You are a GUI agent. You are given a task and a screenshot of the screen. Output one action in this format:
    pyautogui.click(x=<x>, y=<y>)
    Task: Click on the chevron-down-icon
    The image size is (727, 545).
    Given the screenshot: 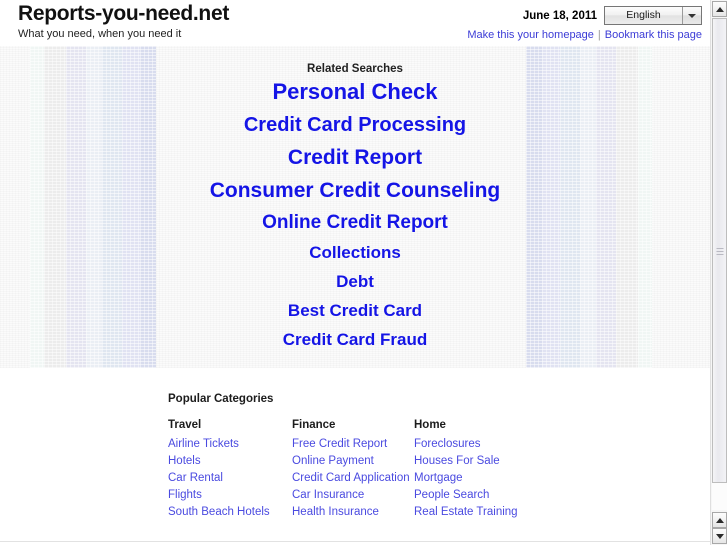 What is the action you would take?
    pyautogui.click(x=691, y=15)
    